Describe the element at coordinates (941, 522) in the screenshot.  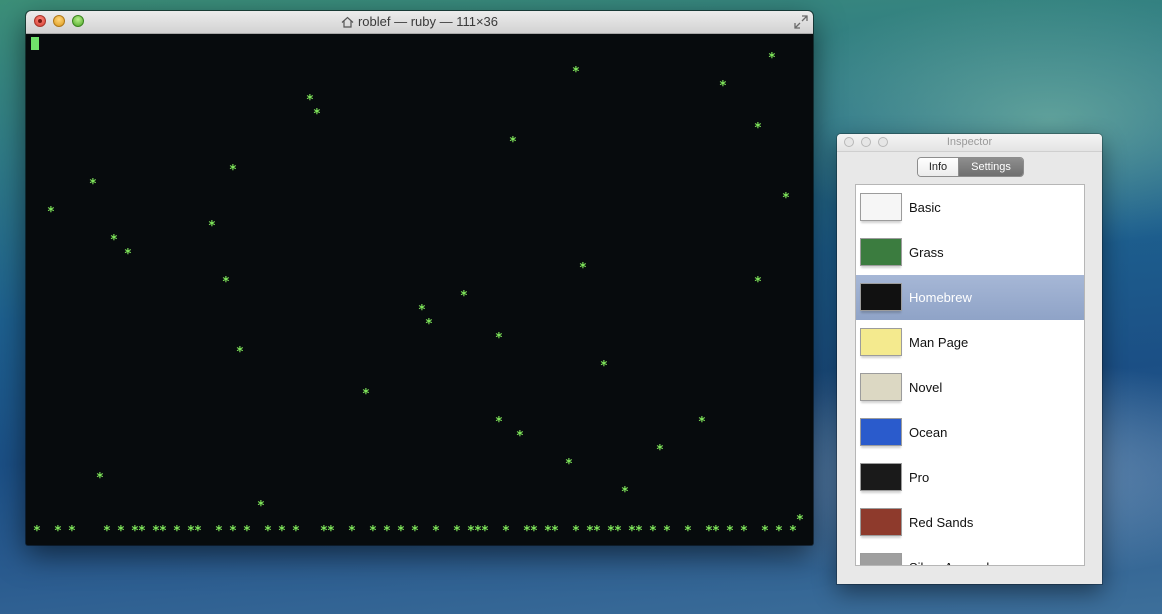
I see `profile-name: Red Sands` at that location.